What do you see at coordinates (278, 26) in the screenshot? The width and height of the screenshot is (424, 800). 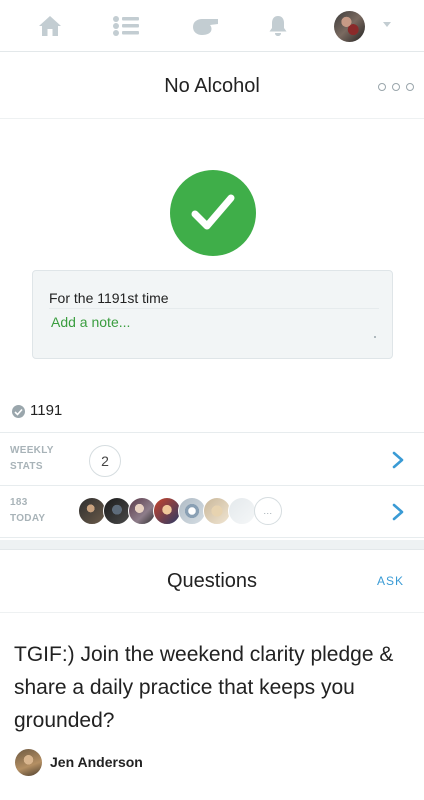 I see `bell-icon` at bounding box center [278, 26].